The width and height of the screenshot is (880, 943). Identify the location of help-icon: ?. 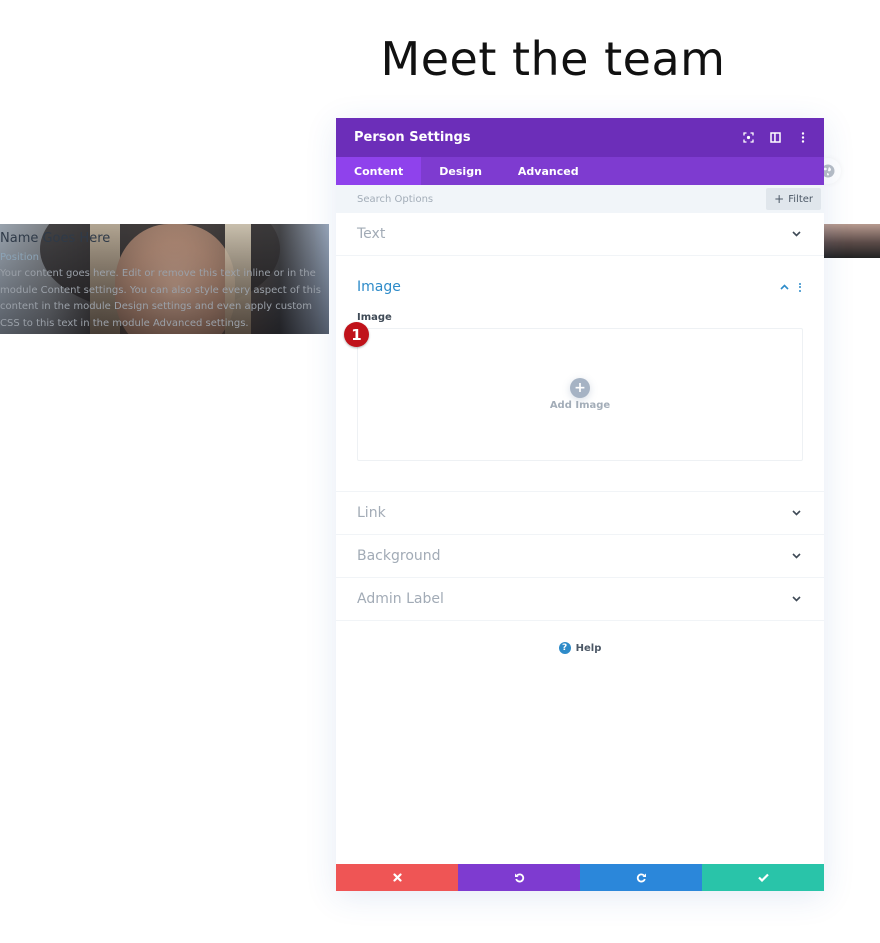
(564, 648).